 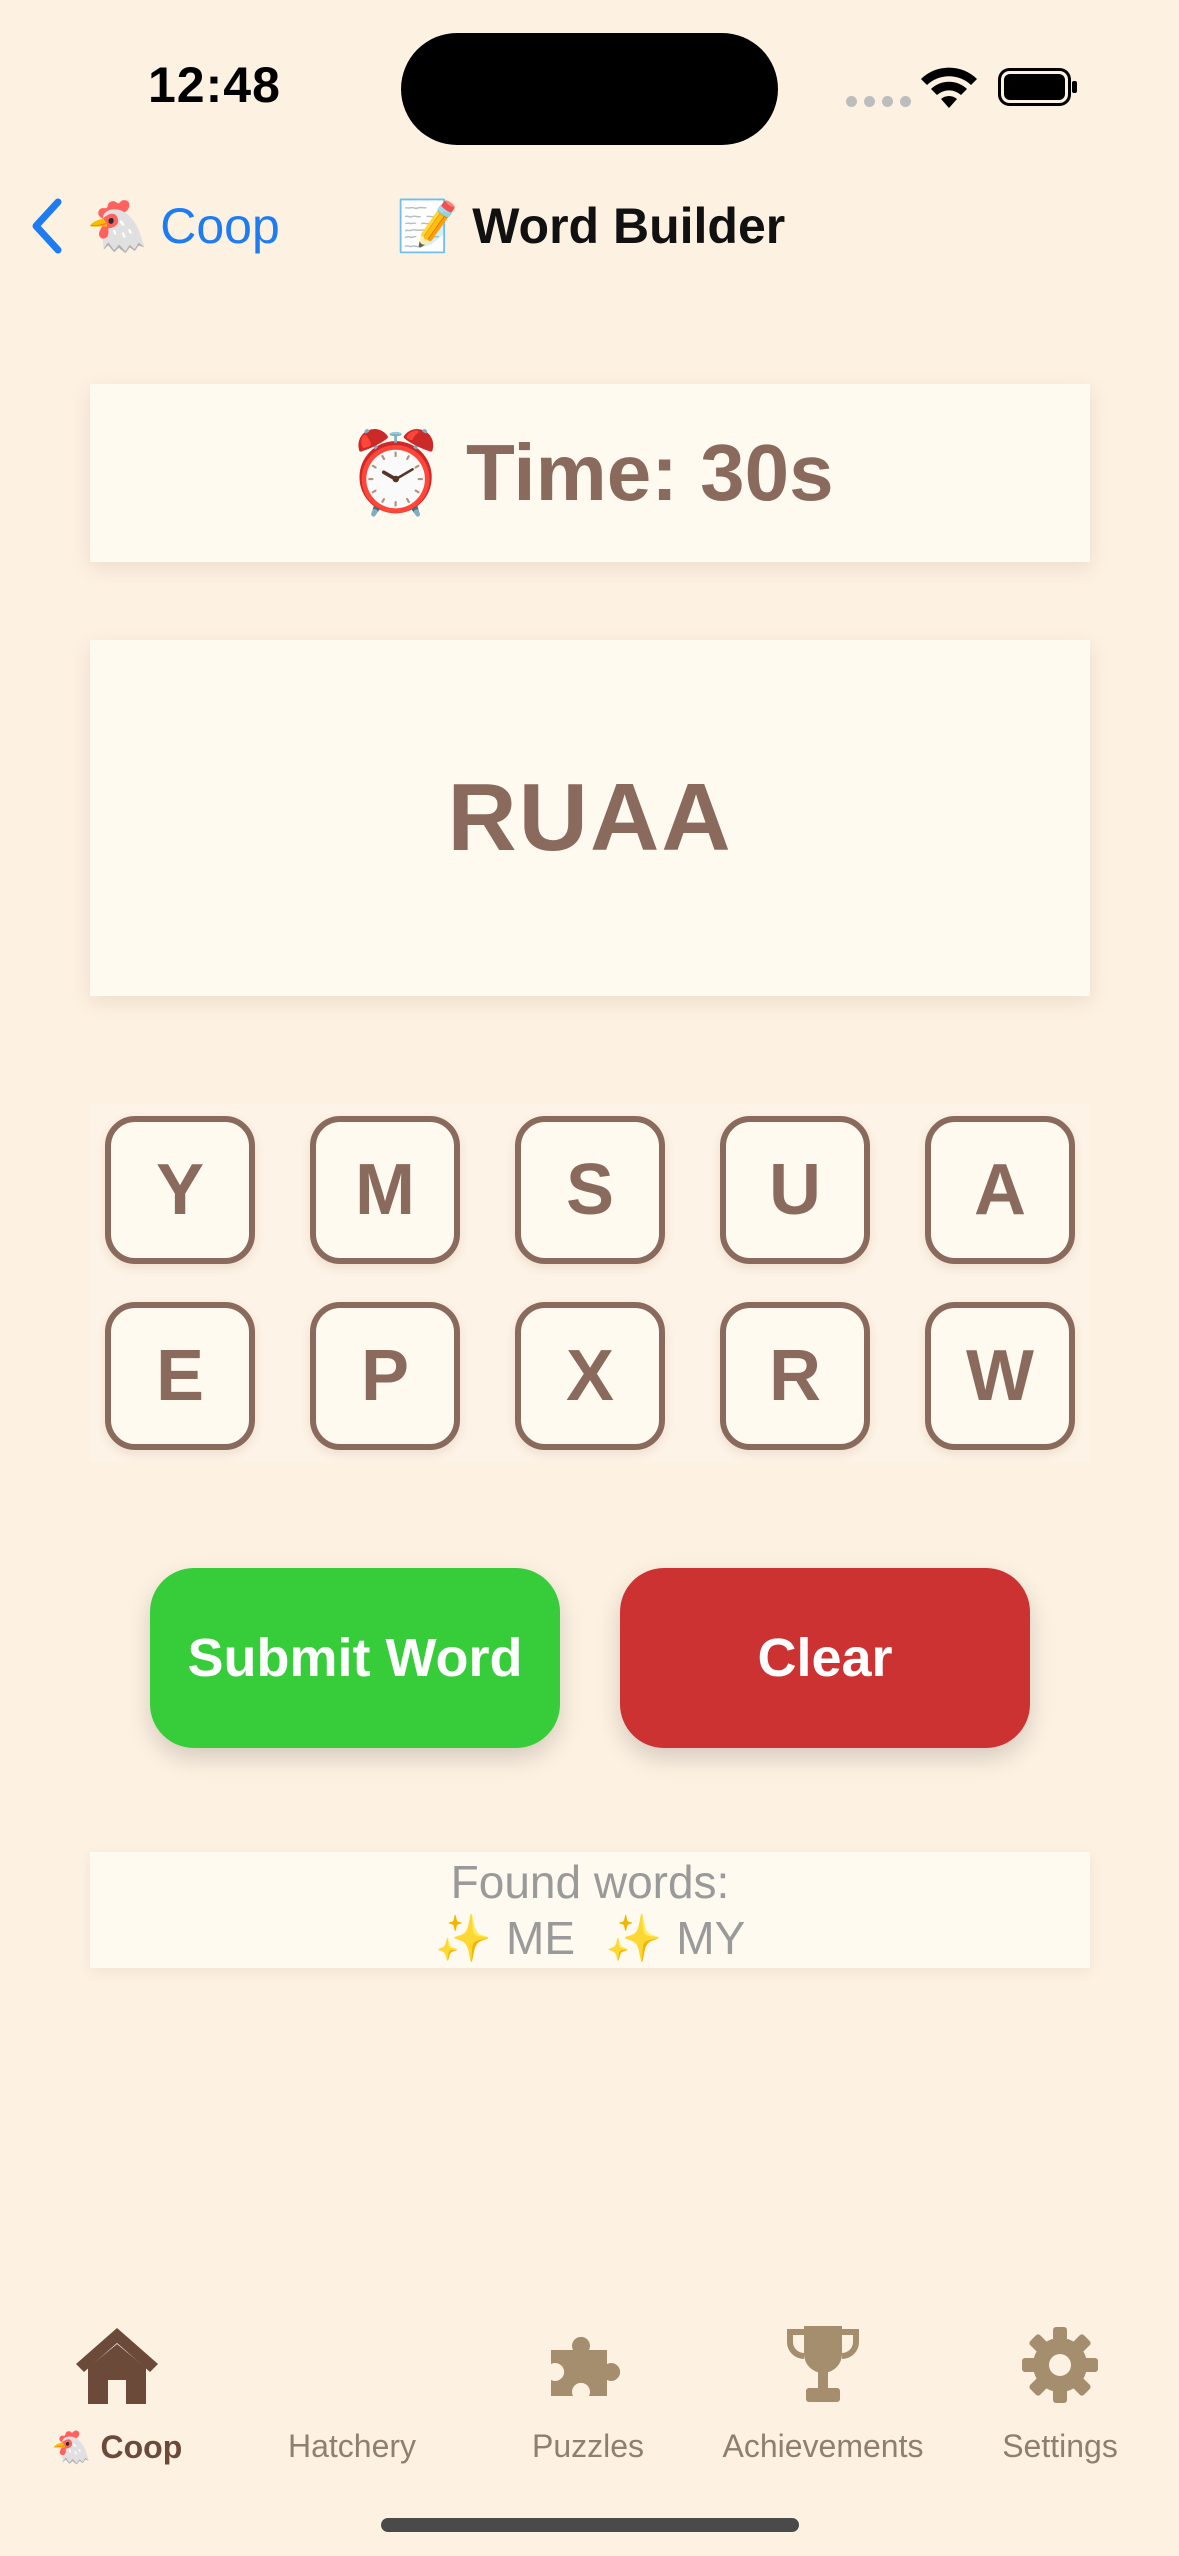 What do you see at coordinates (825, 1658) in the screenshot?
I see `clear-button: Clear` at bounding box center [825, 1658].